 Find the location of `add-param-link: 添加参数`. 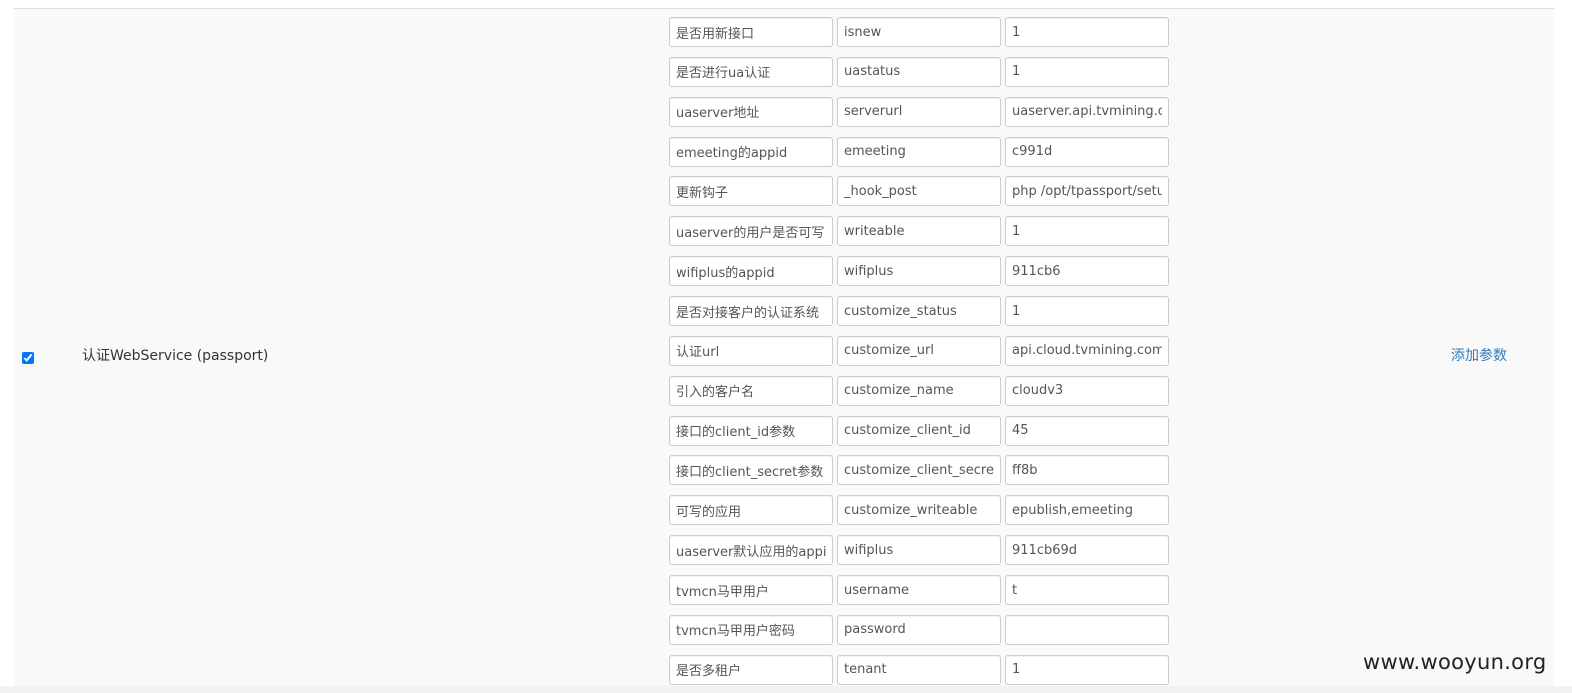

add-param-link: 添加参数 is located at coordinates (1479, 356).